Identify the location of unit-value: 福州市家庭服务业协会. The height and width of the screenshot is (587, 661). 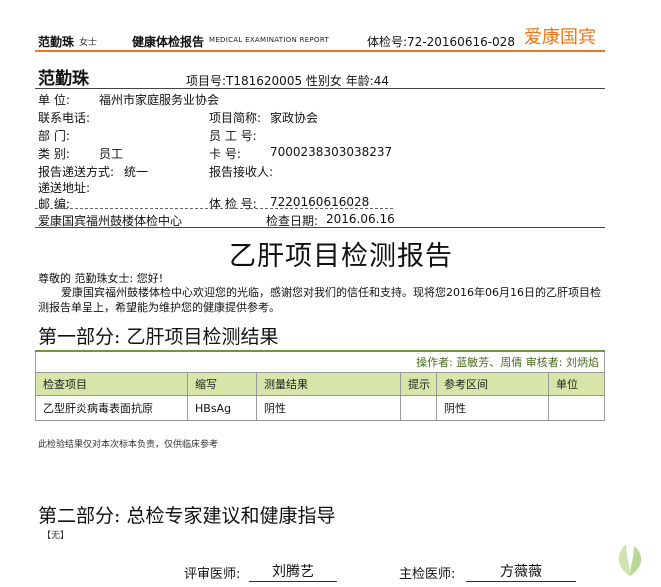
(159, 100).